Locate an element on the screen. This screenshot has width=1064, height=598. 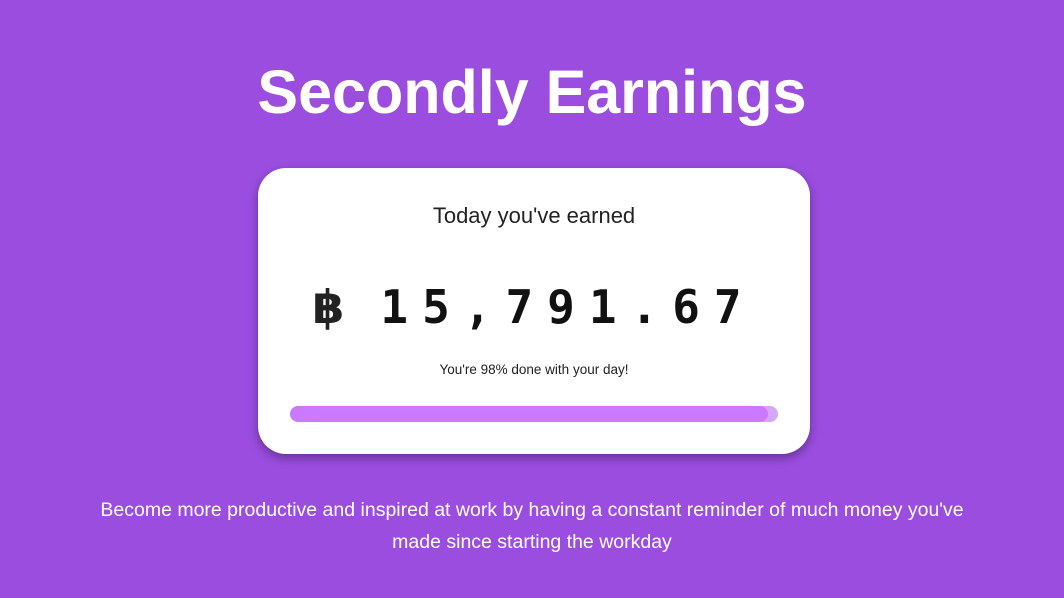
card-heading: Today you've earned is located at coordinates (534, 215).